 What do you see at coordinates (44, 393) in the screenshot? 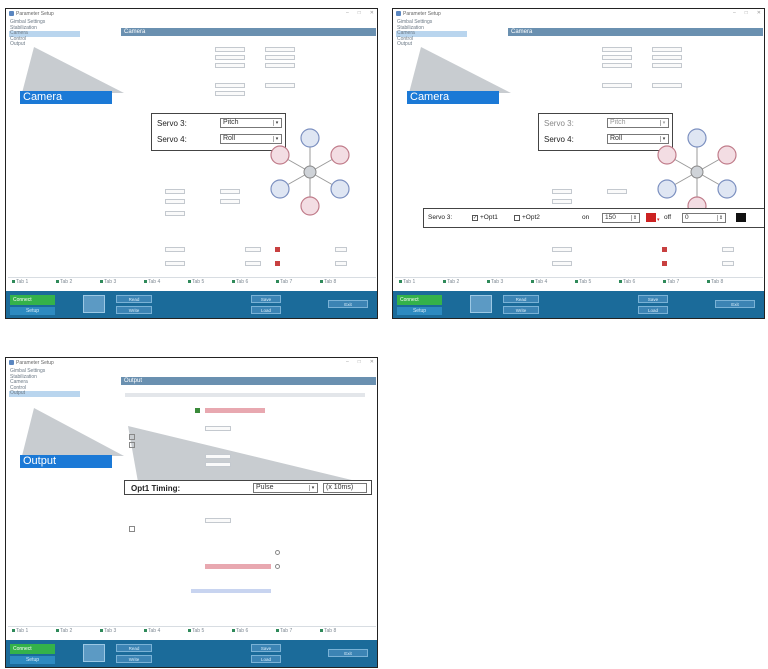
I see `sidebar-item-output: Output` at bounding box center [44, 393].